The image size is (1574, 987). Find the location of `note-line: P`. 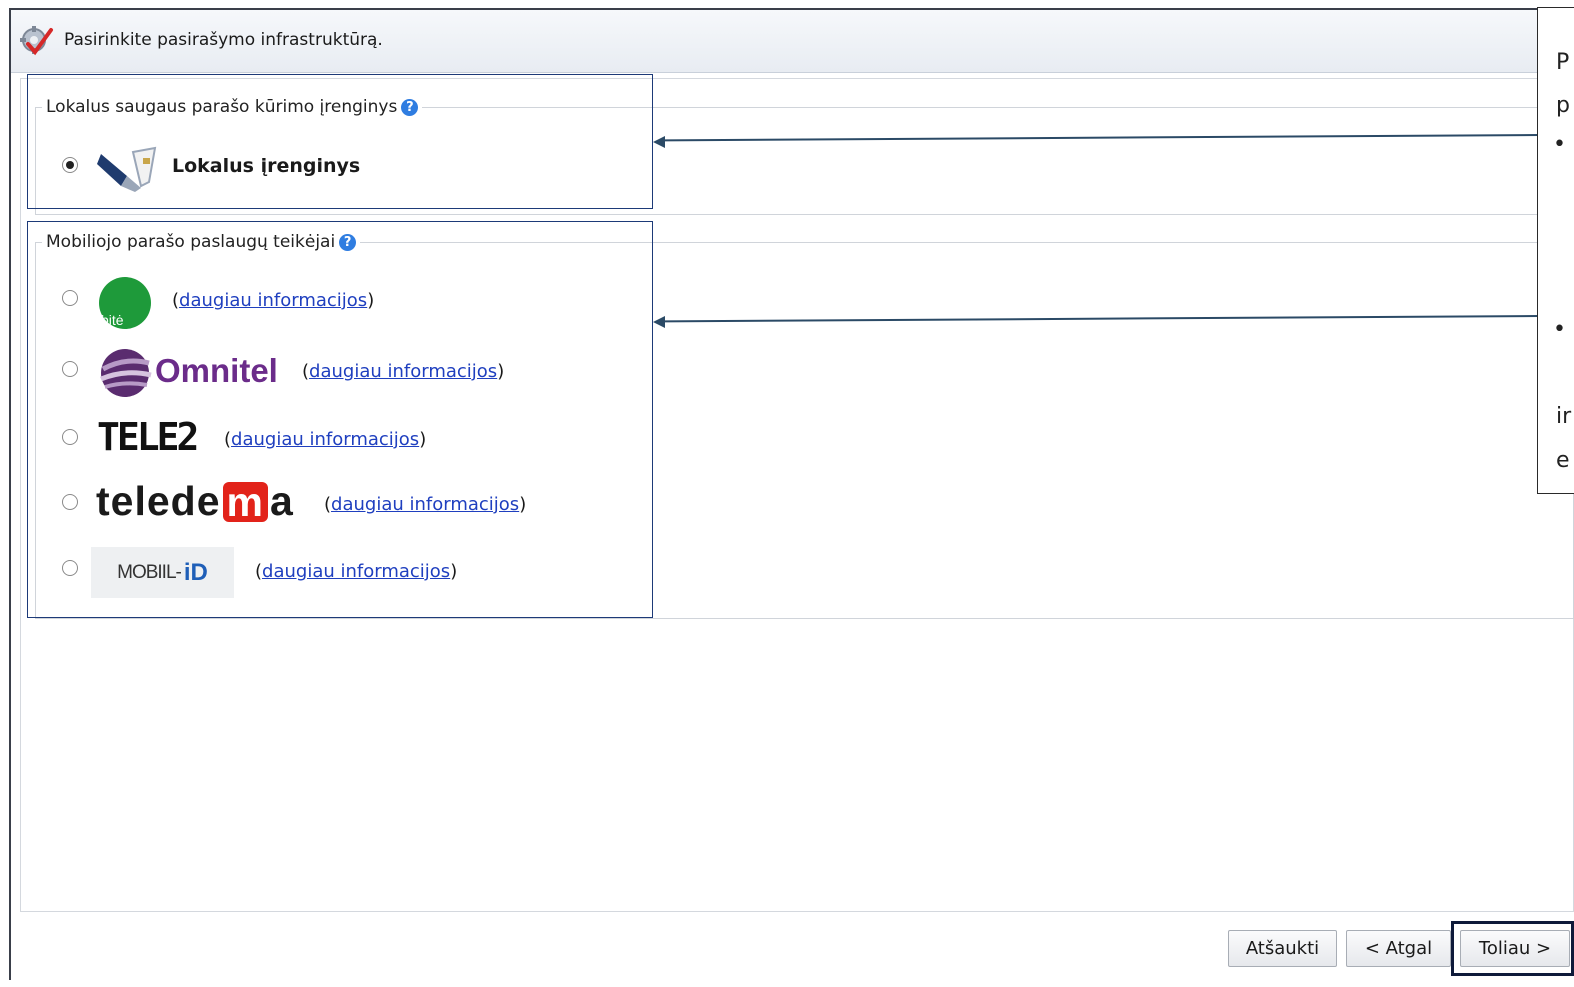

note-line: P is located at coordinates (1563, 62).